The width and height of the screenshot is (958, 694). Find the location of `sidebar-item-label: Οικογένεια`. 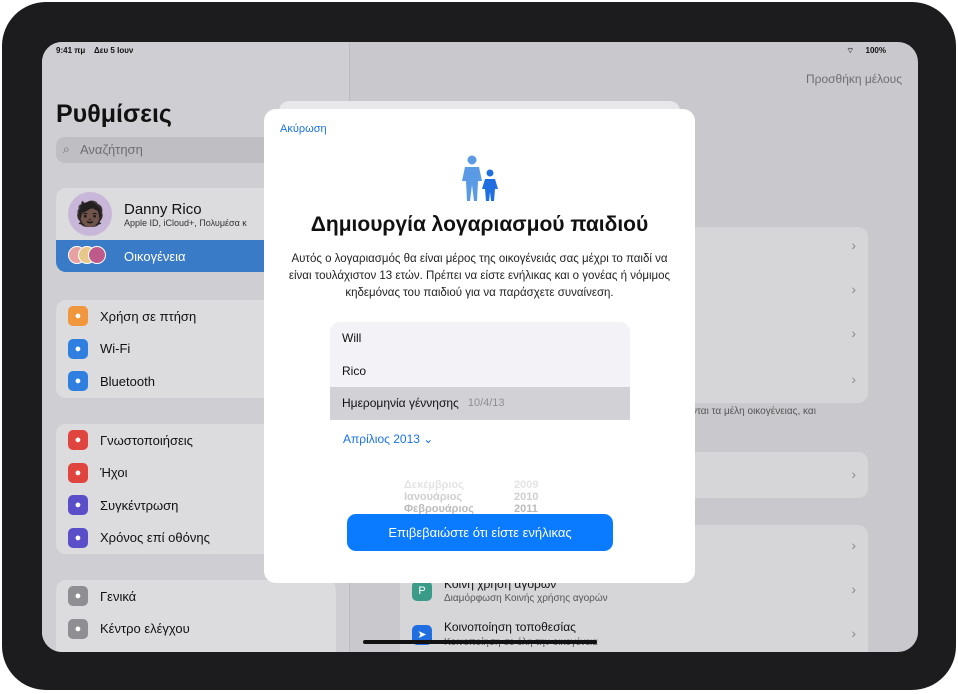

sidebar-item-label: Οικογένεια is located at coordinates (155, 256).